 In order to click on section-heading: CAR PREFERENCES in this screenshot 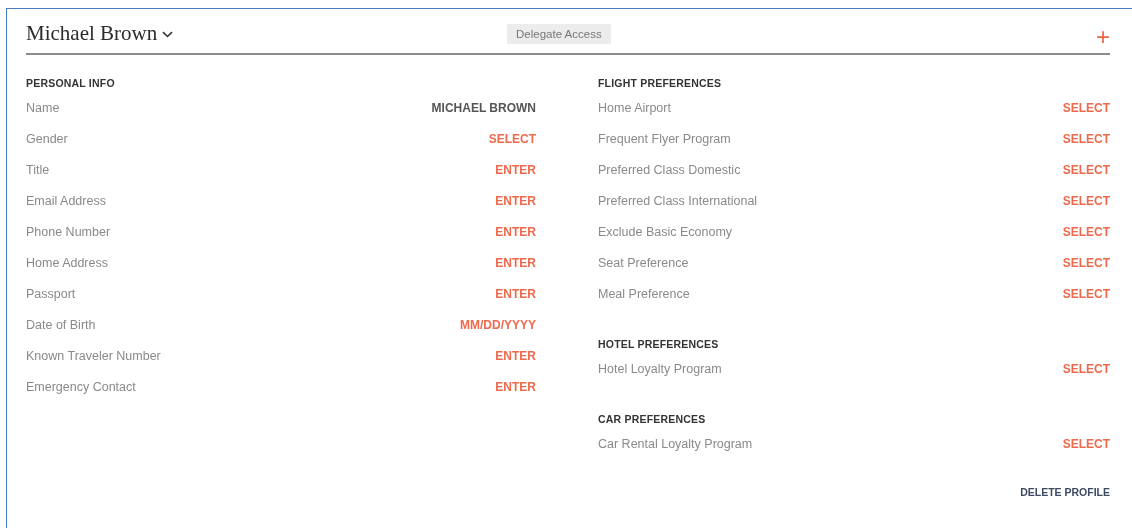, I will do `click(652, 419)`.